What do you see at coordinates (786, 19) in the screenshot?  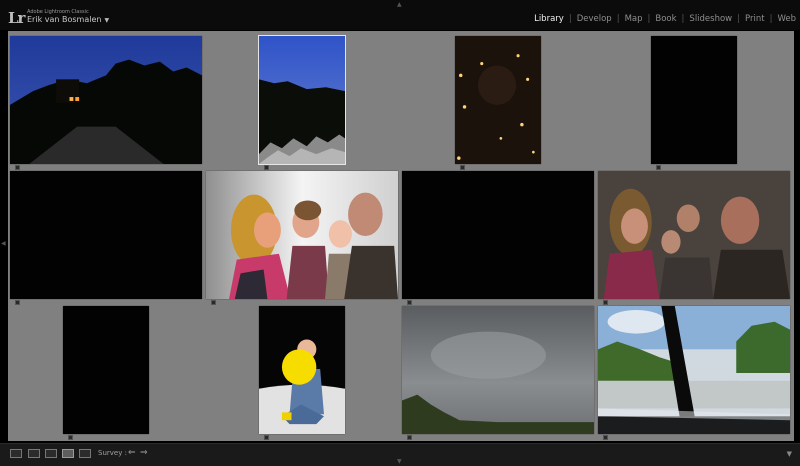 I see `module-web: Web` at bounding box center [786, 19].